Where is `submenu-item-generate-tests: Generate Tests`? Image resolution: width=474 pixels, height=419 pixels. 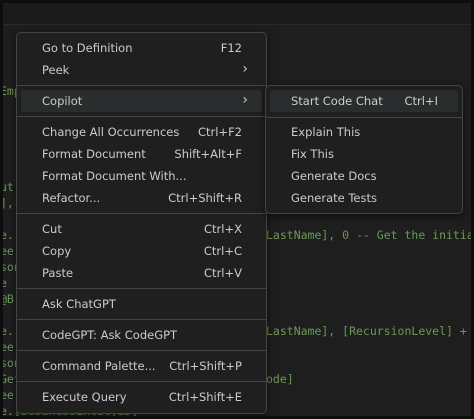 submenu-item-generate-tests: Generate Tests is located at coordinates (364, 198).